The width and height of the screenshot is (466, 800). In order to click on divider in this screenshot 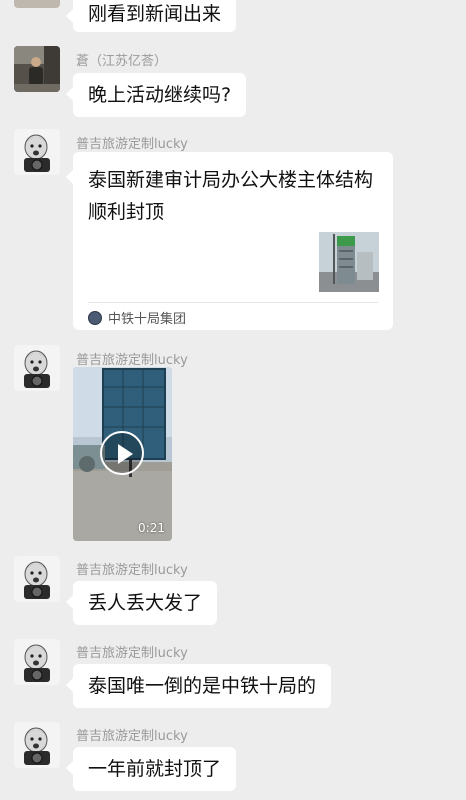, I will do `click(233, 302)`.